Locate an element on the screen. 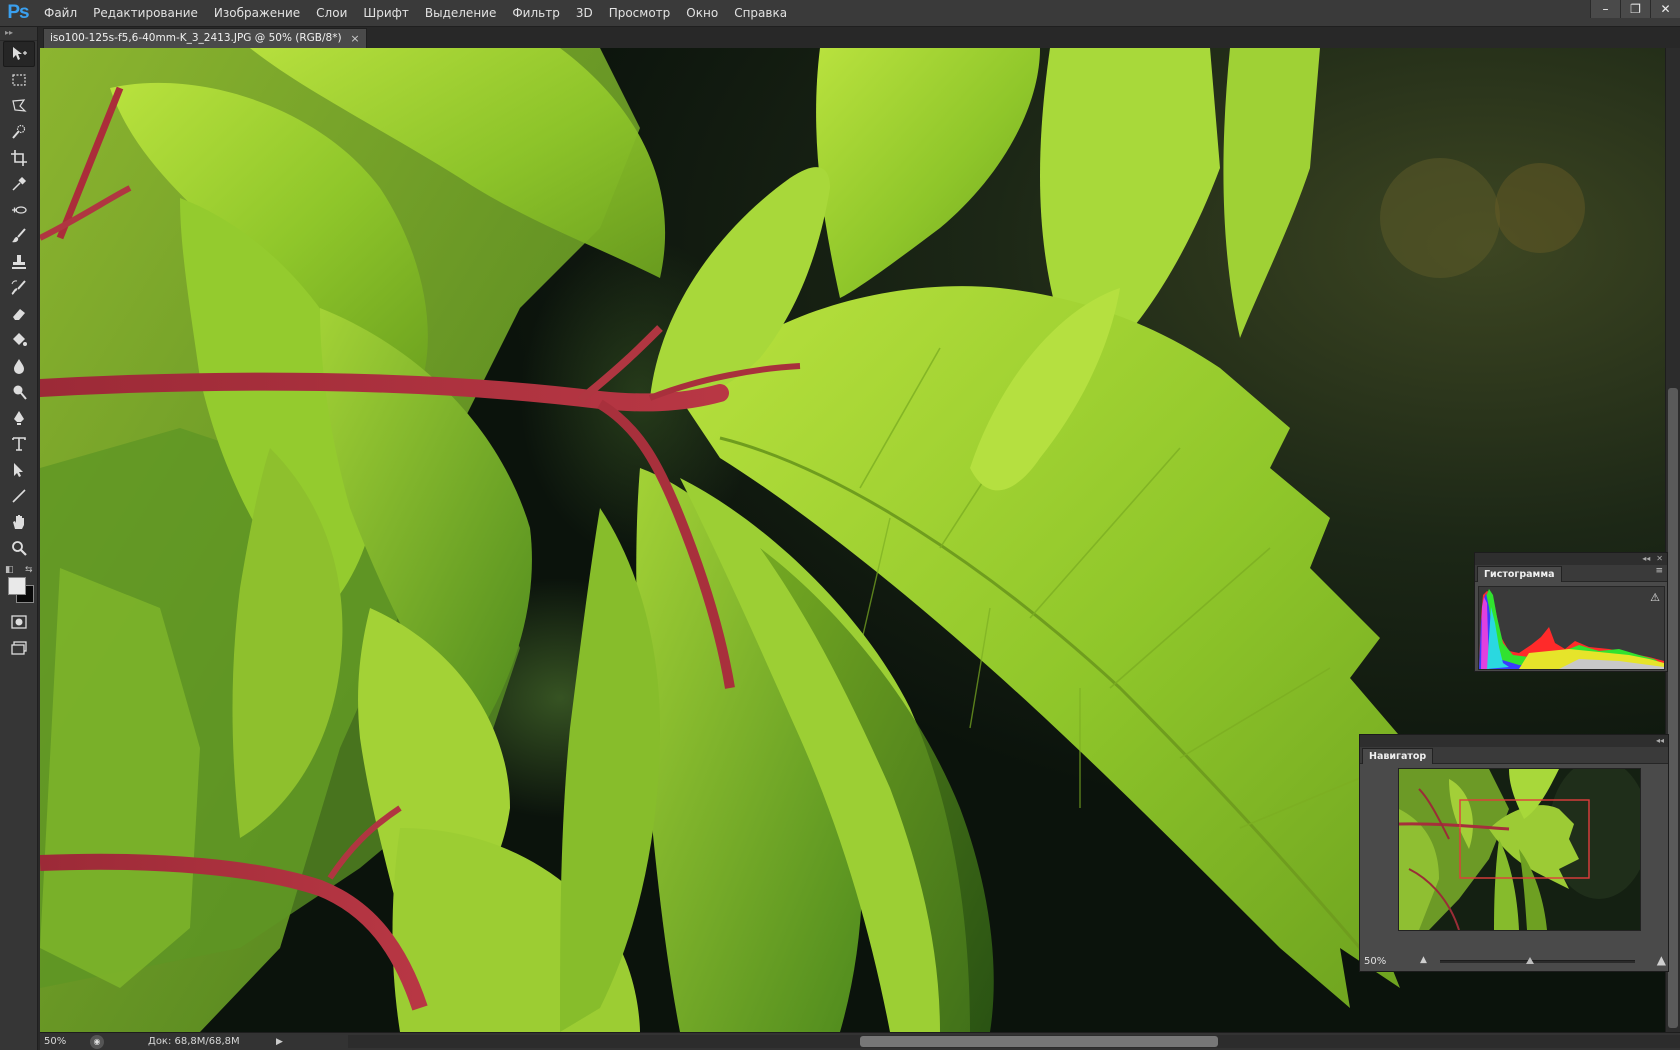 This screenshot has height=1050, width=1680. swap-colors-icon: ⇆ is located at coordinates (29, 570).